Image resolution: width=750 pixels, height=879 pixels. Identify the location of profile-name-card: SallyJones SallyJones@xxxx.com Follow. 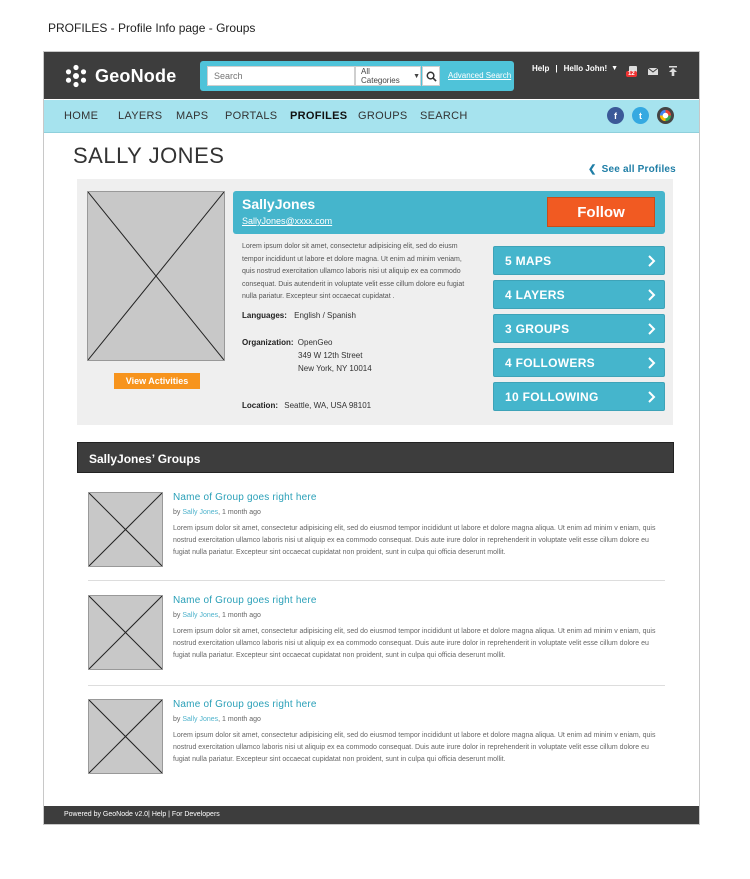
(449, 212).